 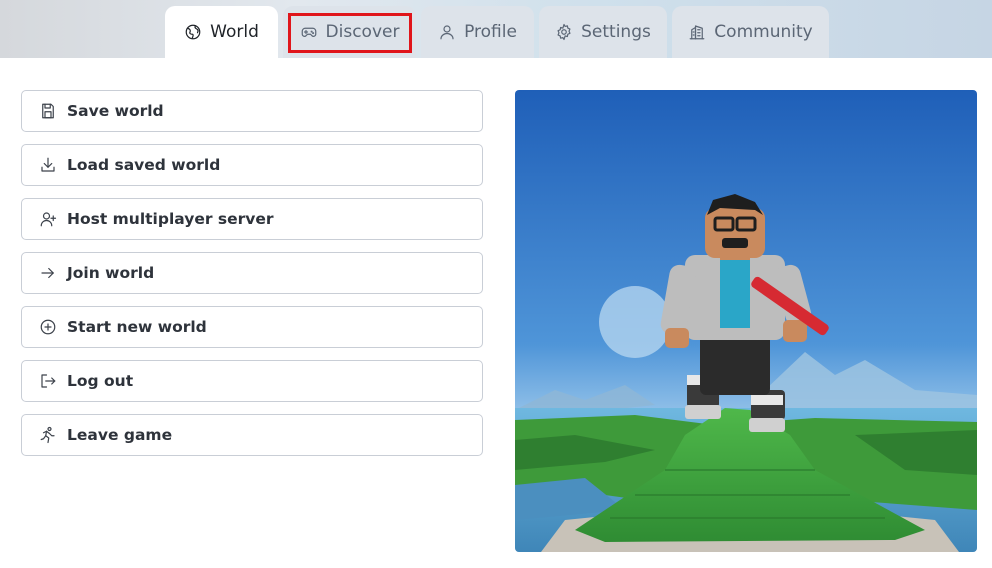 What do you see at coordinates (252, 273) in the screenshot?
I see `join-world-button: Join world` at bounding box center [252, 273].